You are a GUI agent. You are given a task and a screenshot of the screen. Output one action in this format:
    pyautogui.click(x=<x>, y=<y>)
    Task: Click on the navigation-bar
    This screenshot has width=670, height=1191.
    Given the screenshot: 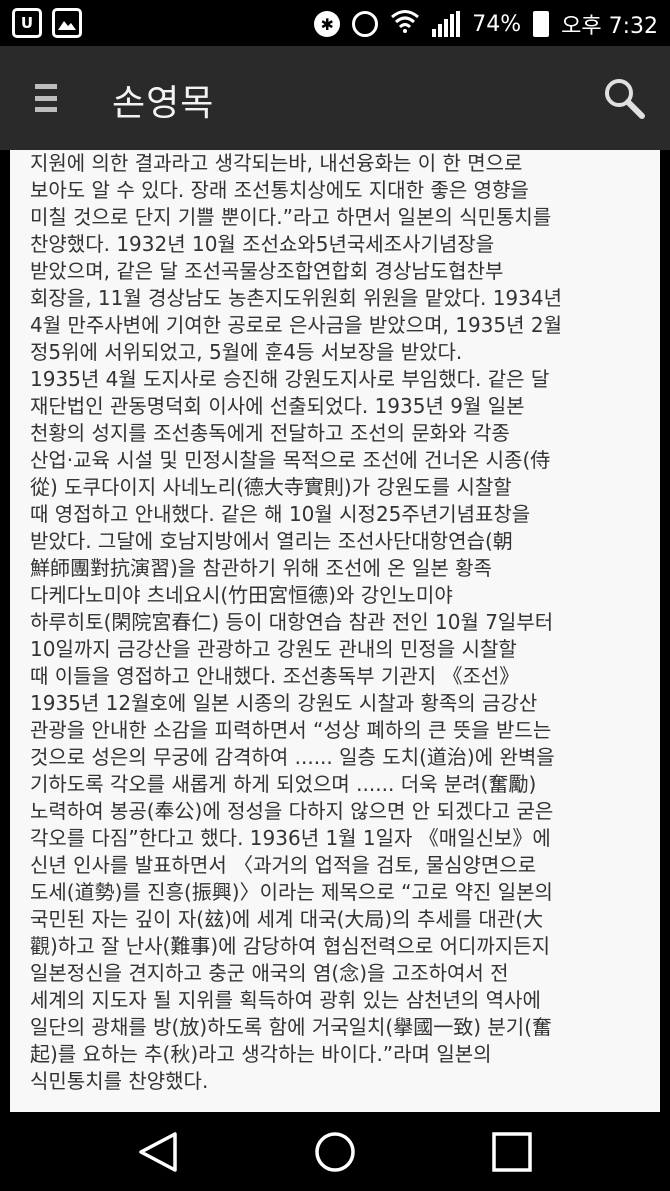 What is the action you would take?
    pyautogui.click(x=335, y=1151)
    